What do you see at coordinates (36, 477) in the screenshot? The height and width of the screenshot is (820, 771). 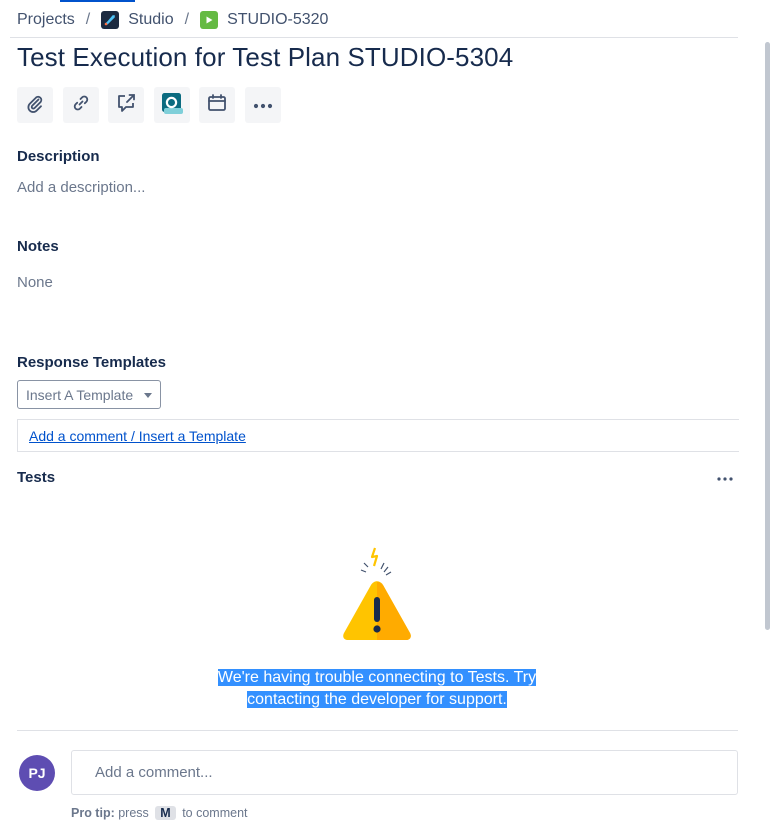 I see `tests-label: Tests` at bounding box center [36, 477].